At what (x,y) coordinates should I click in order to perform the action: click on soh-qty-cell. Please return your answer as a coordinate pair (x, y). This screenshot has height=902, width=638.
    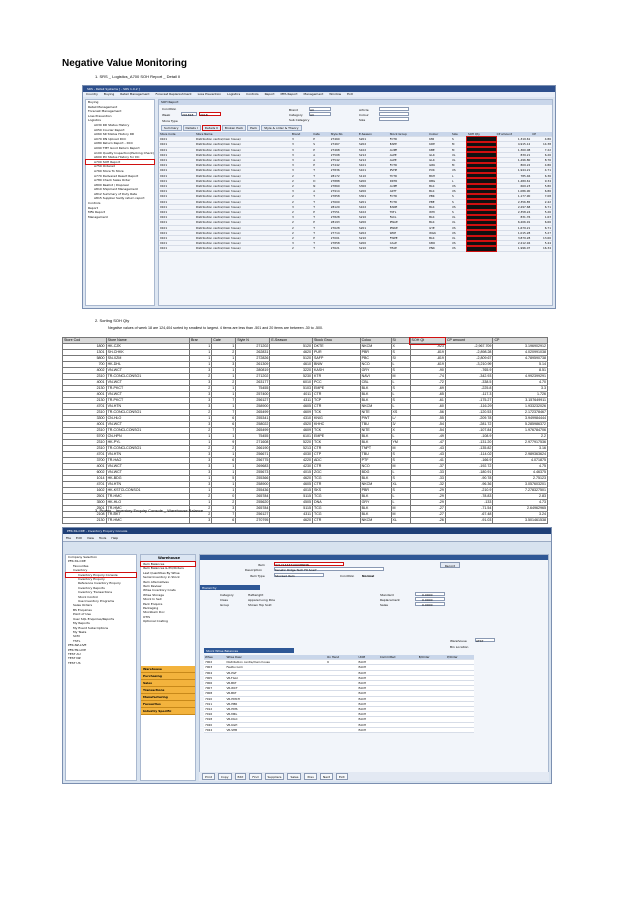
    Looking at the image, I should click on (481, 248).